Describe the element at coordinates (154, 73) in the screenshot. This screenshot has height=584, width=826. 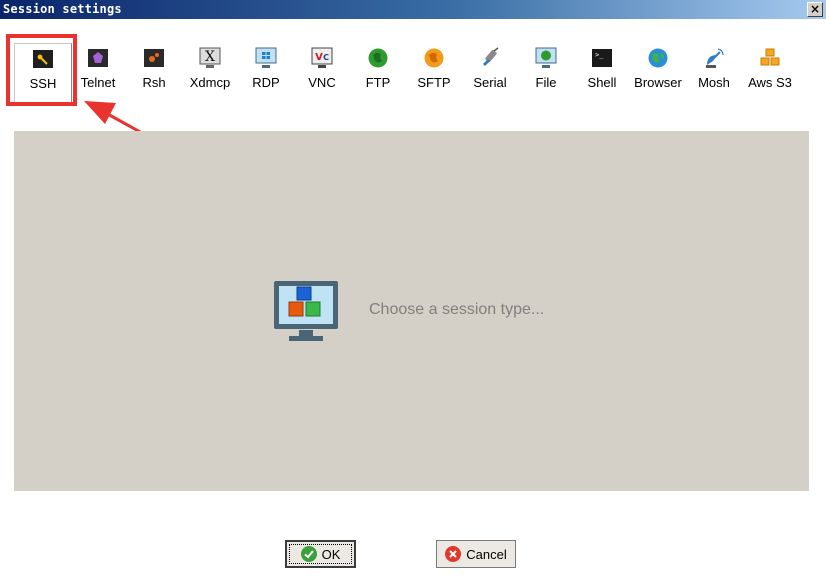
I see `session-type-rsh: Rsh` at that location.